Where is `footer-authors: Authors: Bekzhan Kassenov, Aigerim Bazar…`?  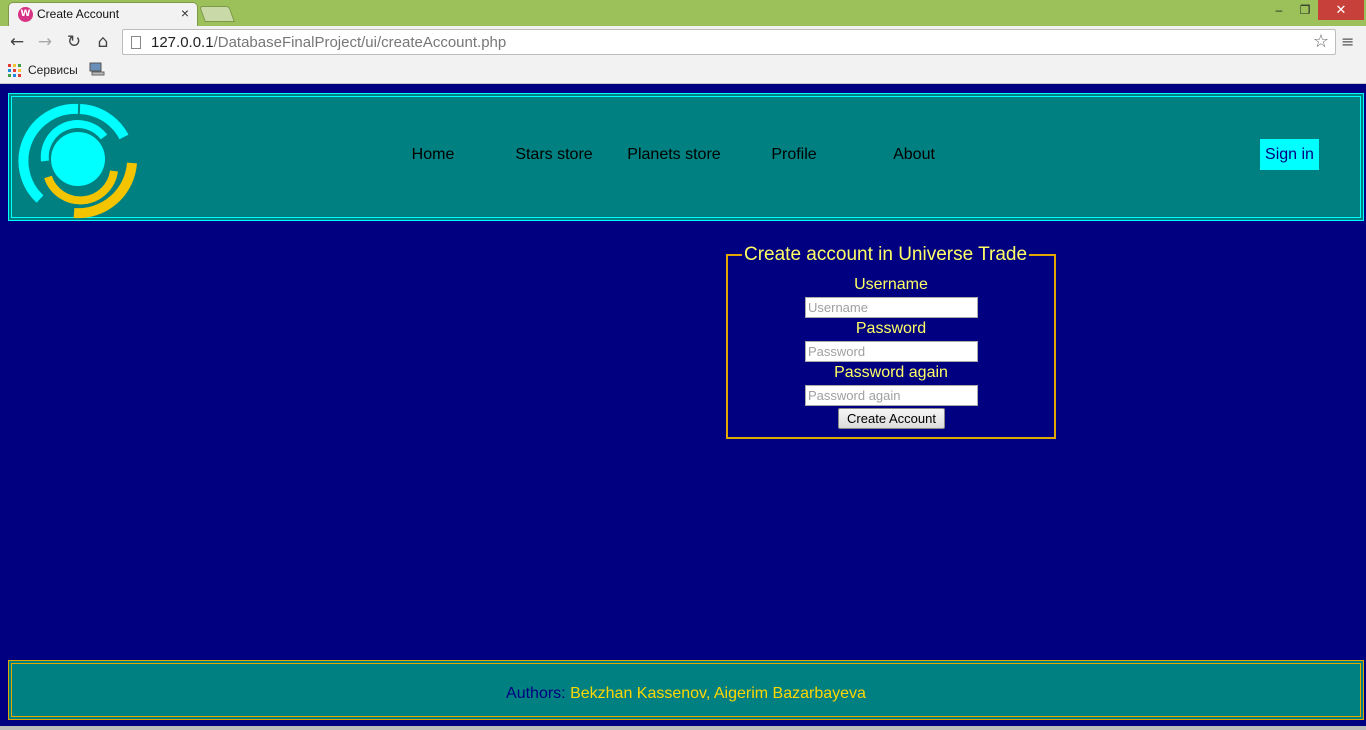
footer-authors: Authors: Bekzhan Kassenov, Aigerim Bazar… is located at coordinates (686, 694).